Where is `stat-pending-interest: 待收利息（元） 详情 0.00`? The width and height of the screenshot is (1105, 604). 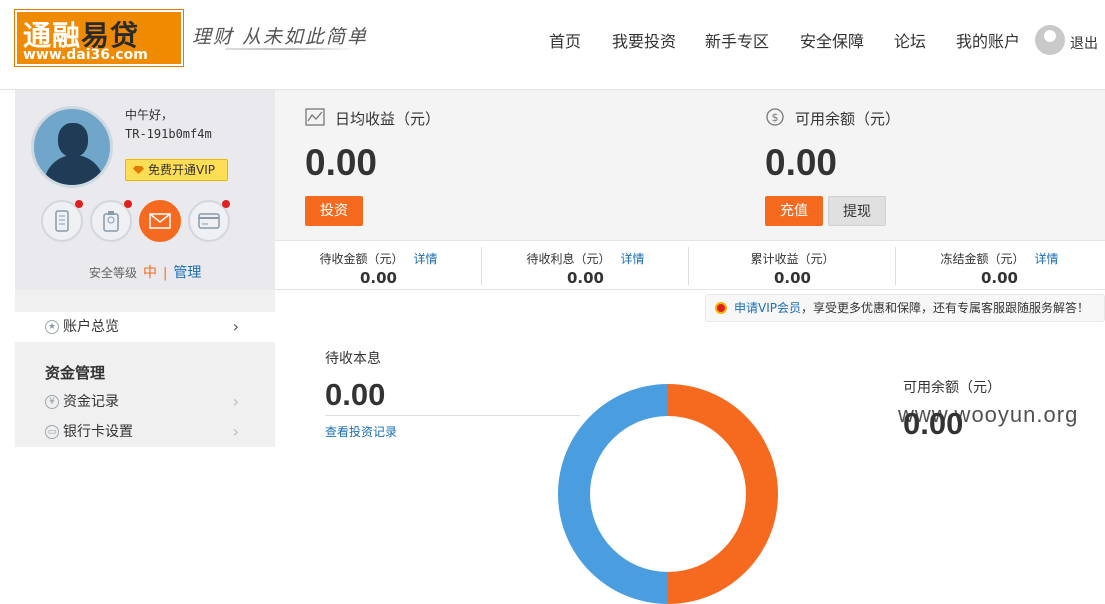 stat-pending-interest: 待收利息（元） 详情 0.00 is located at coordinates (585, 266).